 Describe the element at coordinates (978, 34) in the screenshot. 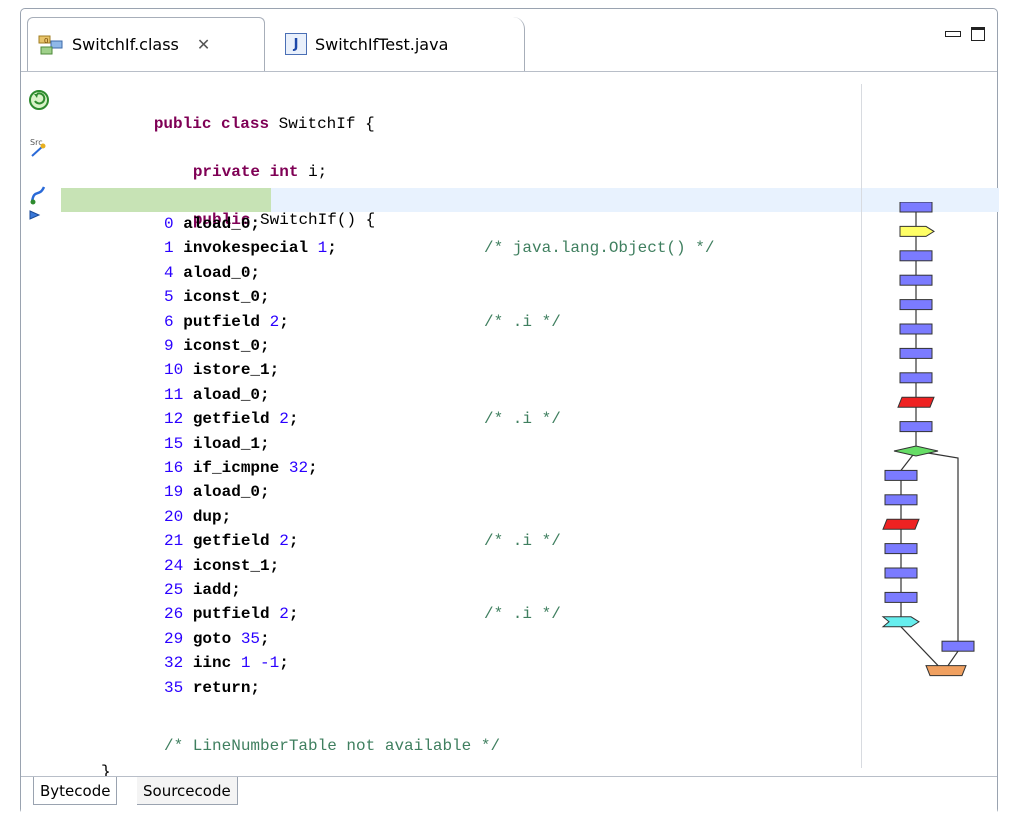

I see `maximize-icon` at that location.